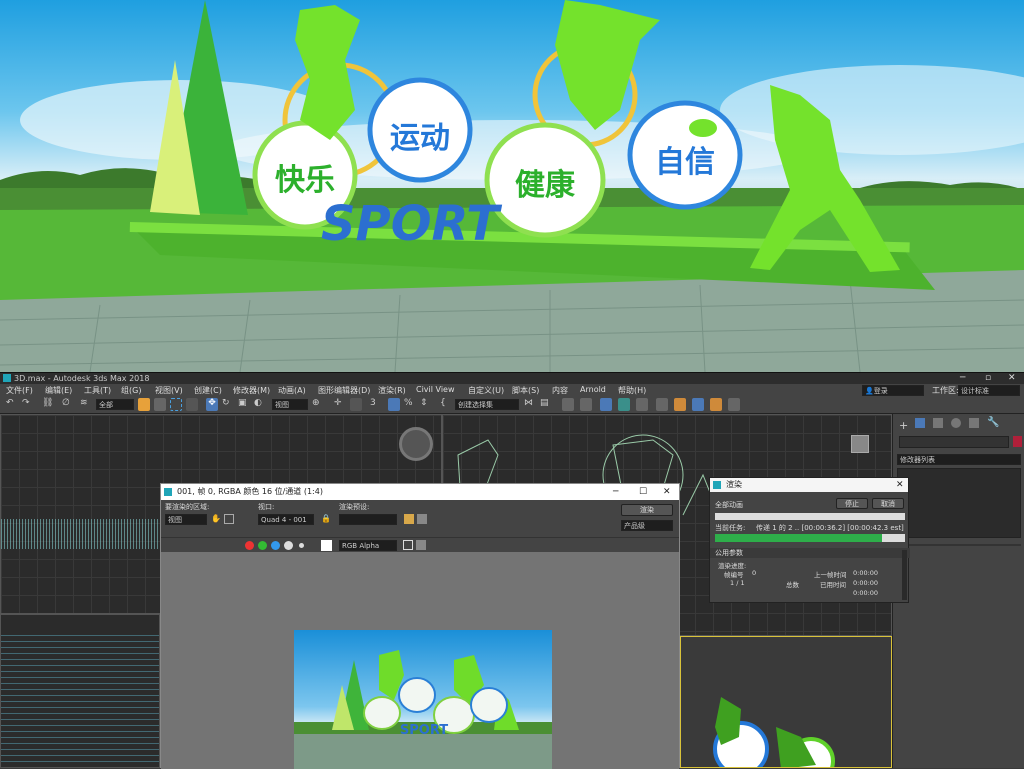 Image resolution: width=1024 pixels, height=769 pixels. What do you see at coordinates (988, 378) in the screenshot?
I see `maximize-icon: ▫` at bounding box center [988, 378].